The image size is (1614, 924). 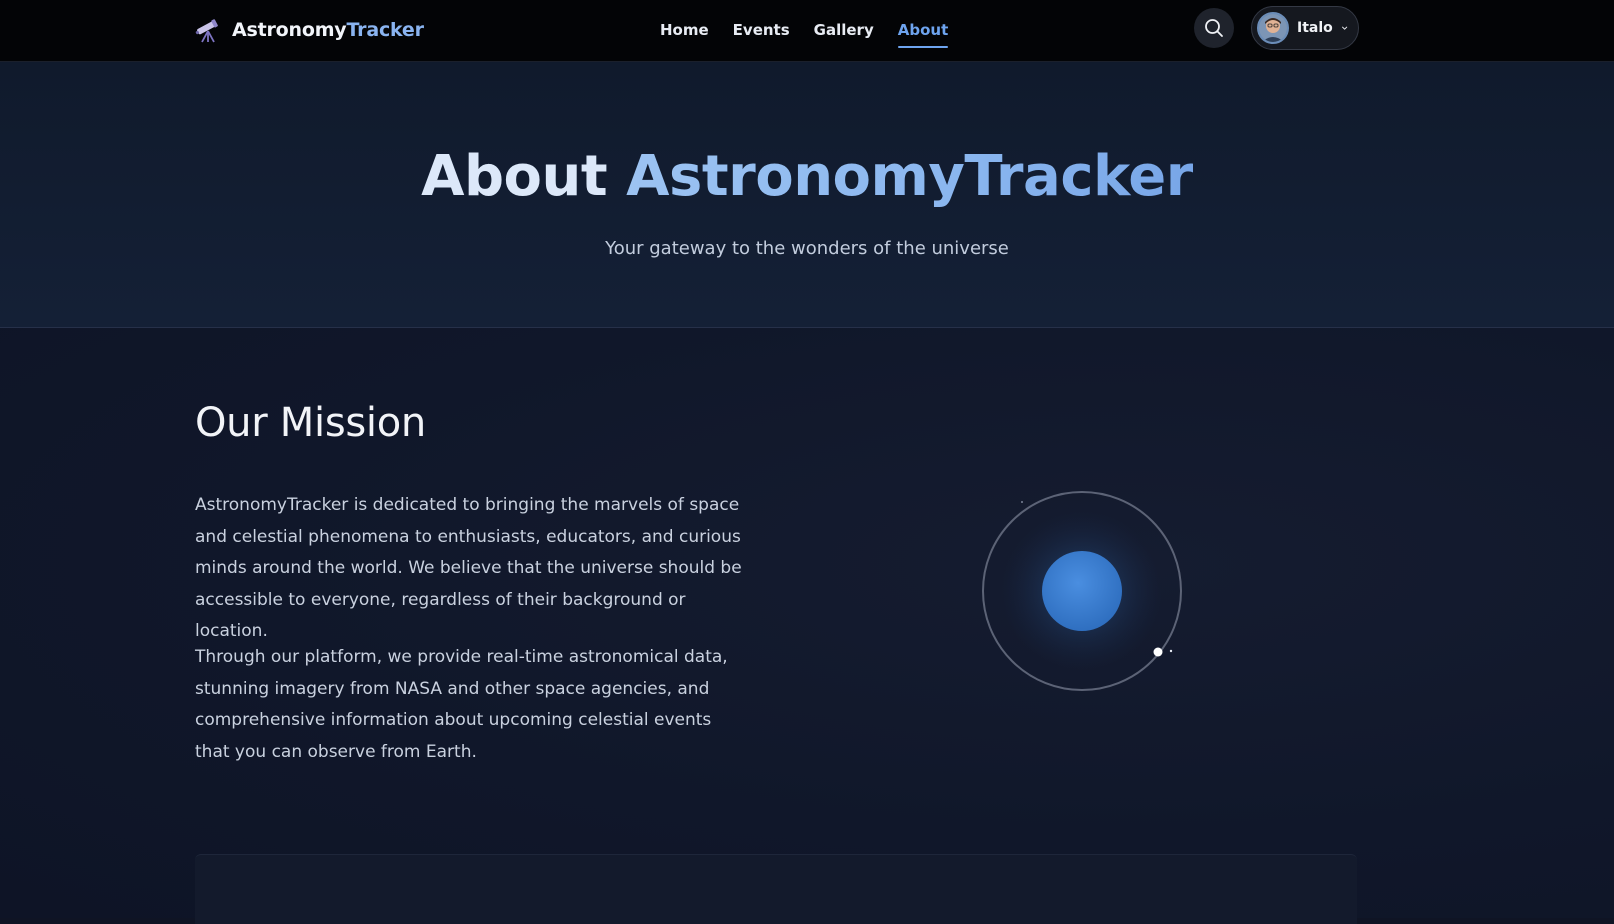 I want to click on search-button, so click(x=1214, y=28).